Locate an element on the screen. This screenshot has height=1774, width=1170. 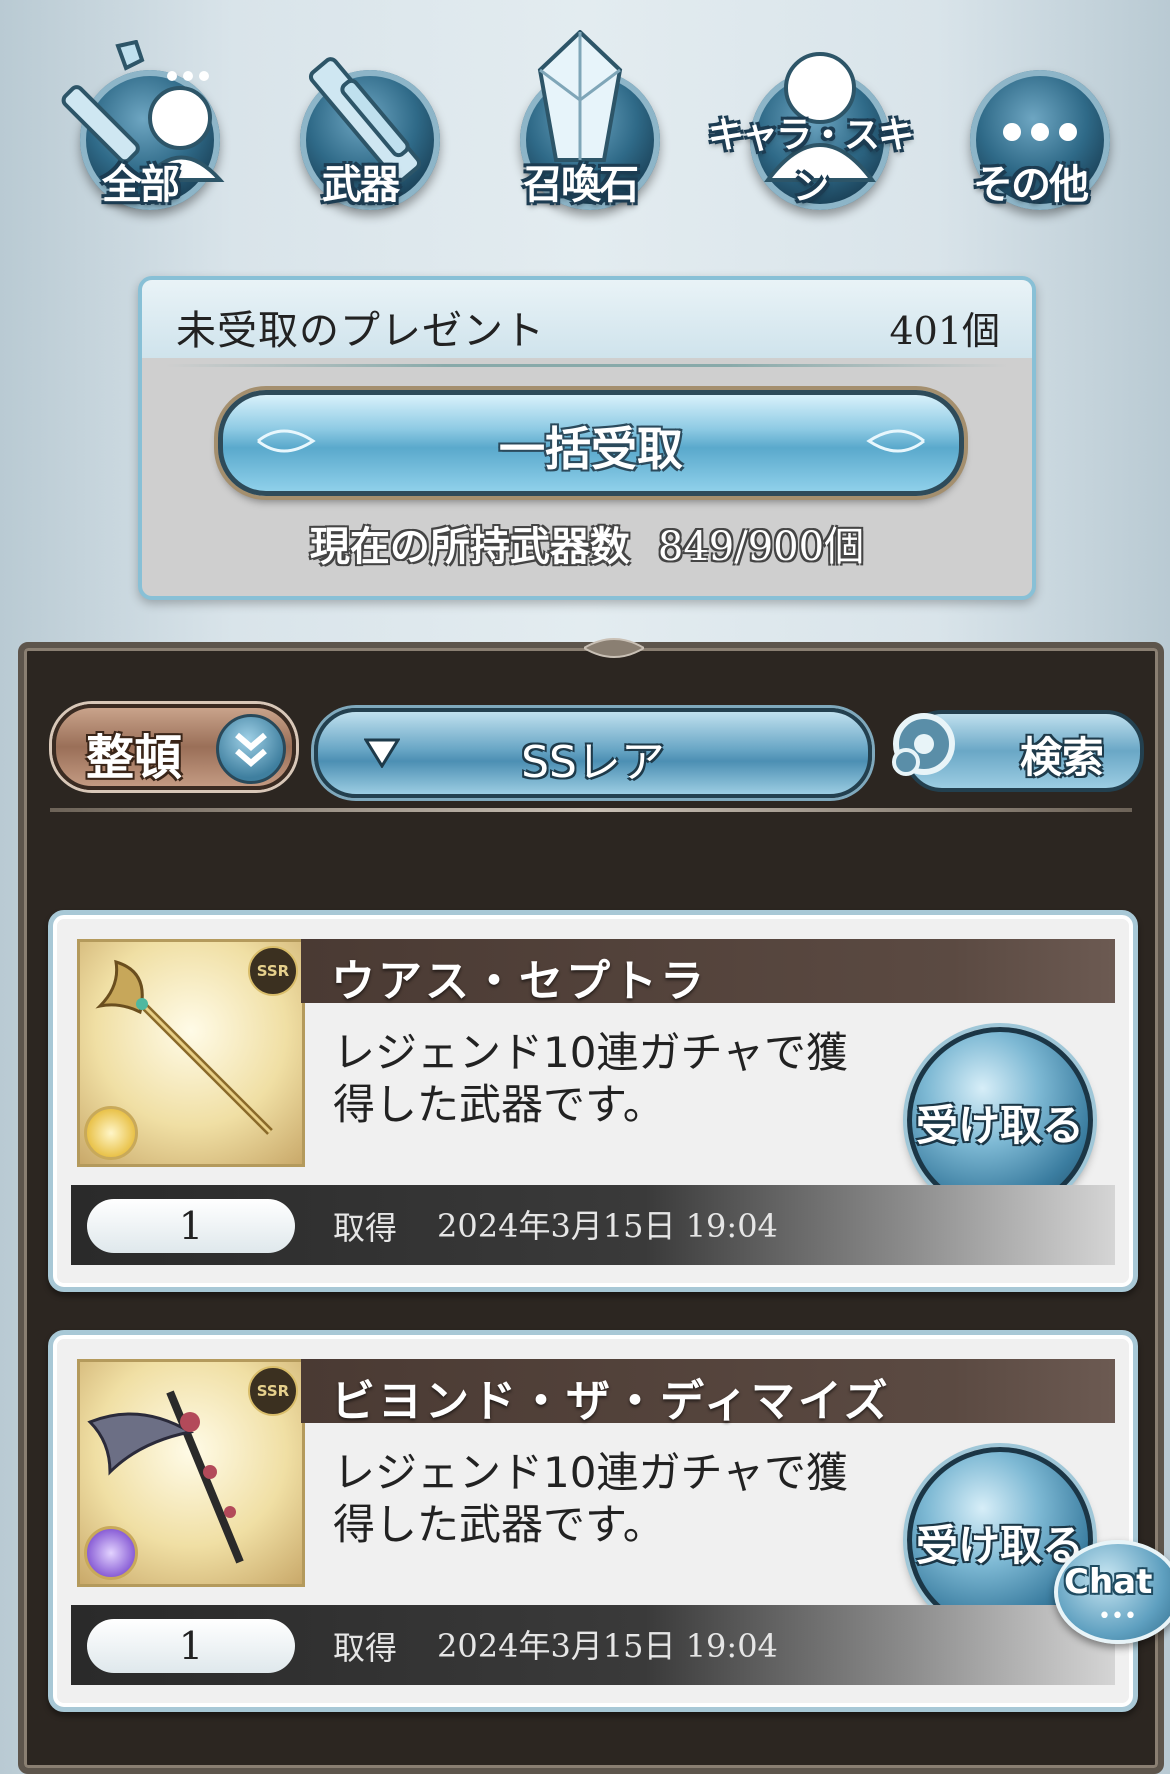
ornament-right-icon is located at coordinates (895, 441).